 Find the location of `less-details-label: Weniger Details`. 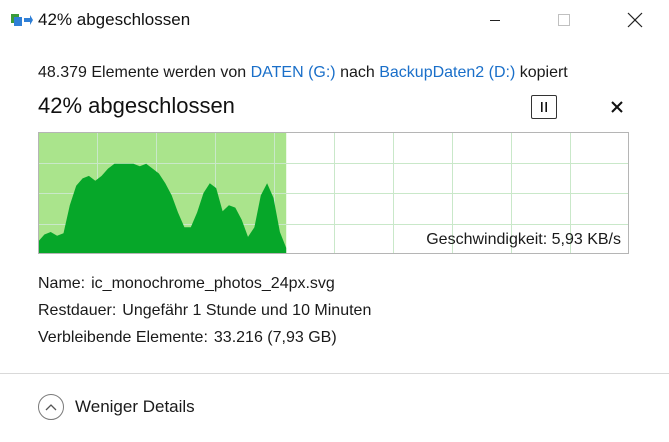

less-details-label: Weniger Details is located at coordinates (135, 406).